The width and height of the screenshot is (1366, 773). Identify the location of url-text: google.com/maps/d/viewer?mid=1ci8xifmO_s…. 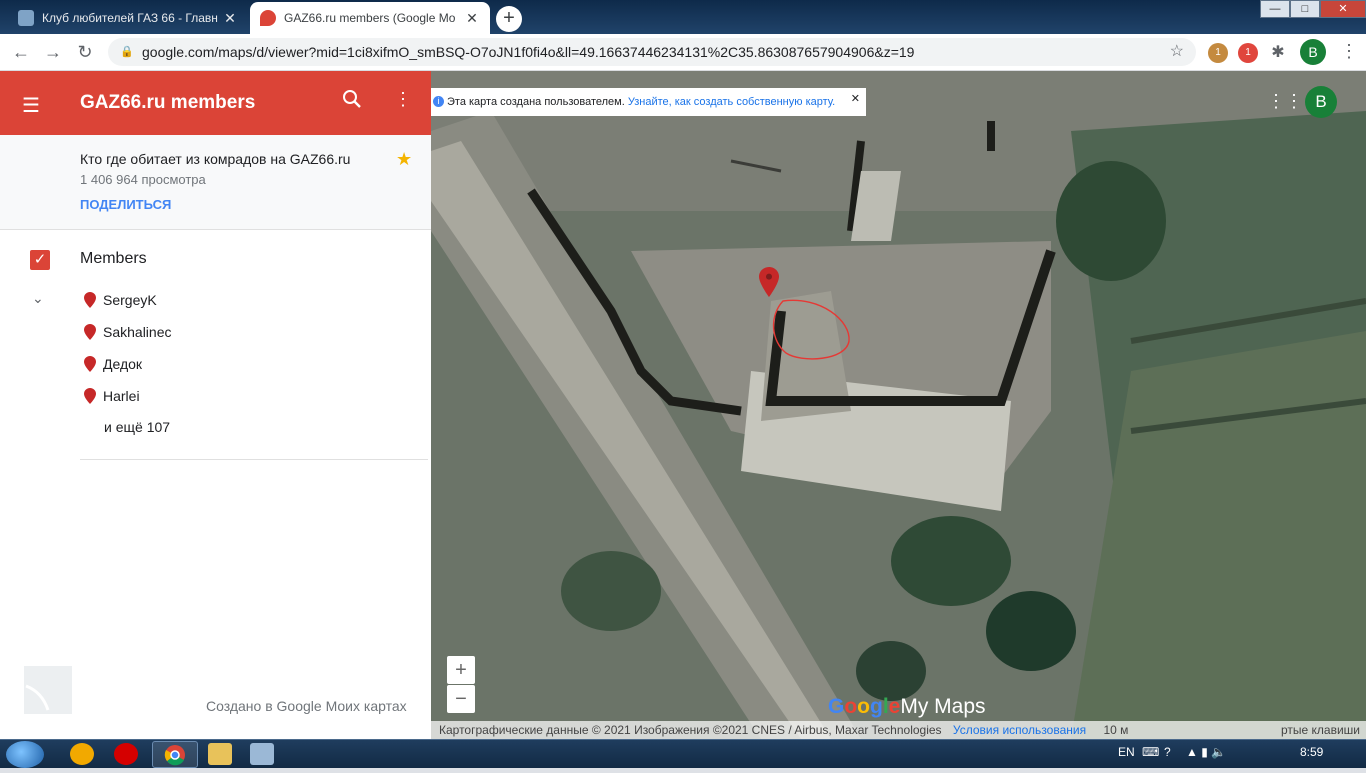
(528, 52).